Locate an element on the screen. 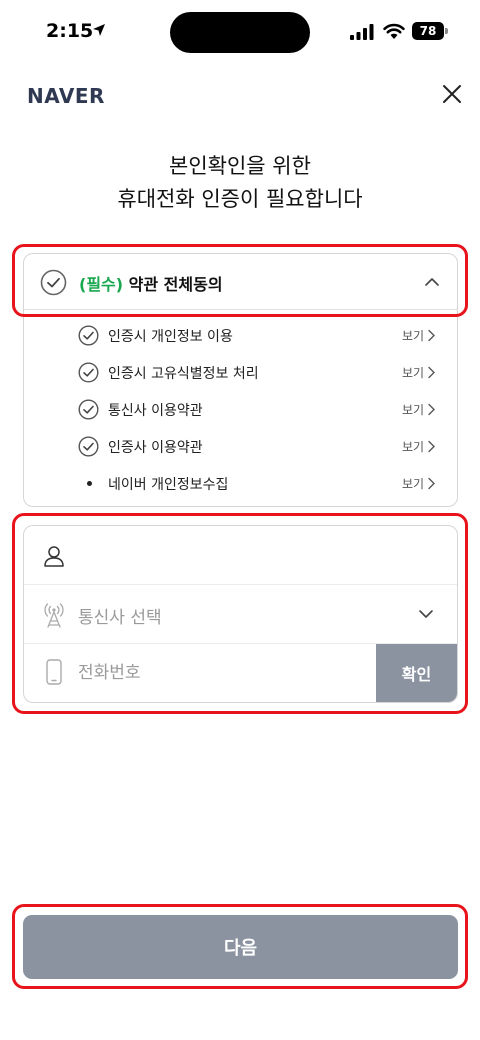 The image size is (480, 1040). wifi-icon is located at coordinates (394, 31).